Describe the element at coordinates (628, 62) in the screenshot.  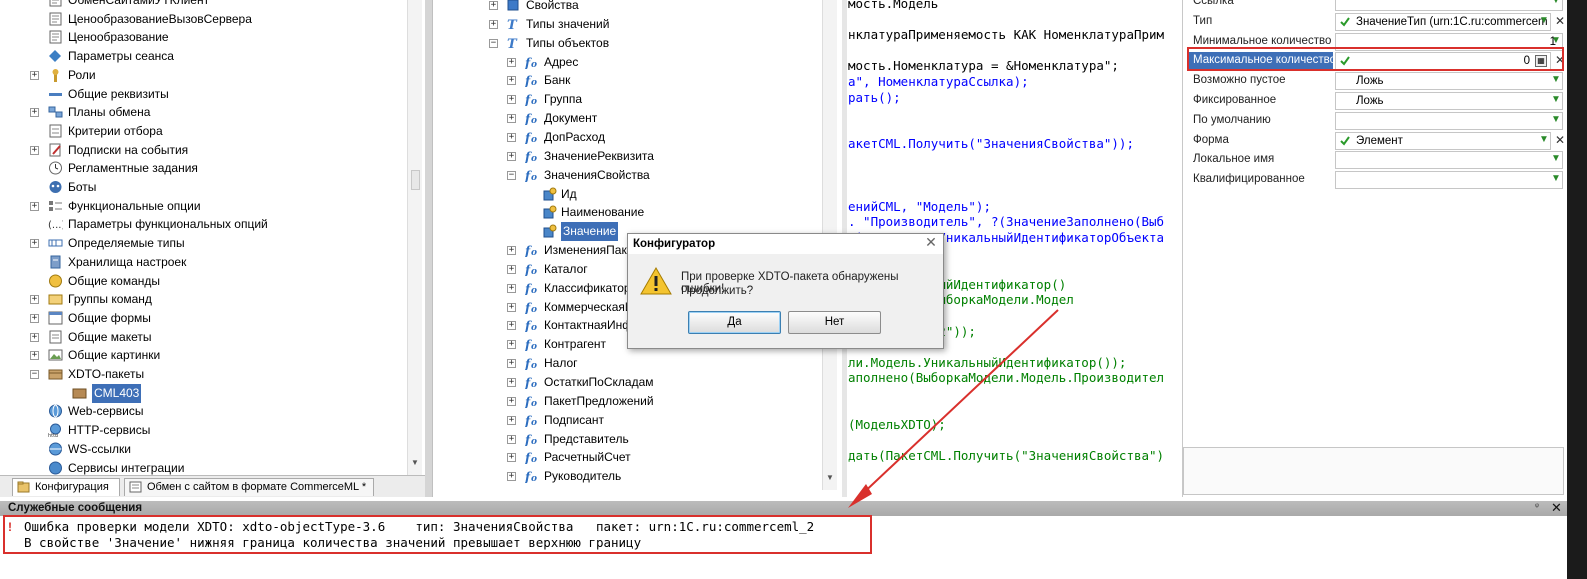
I see `tree-item: + f o Адрес` at that location.